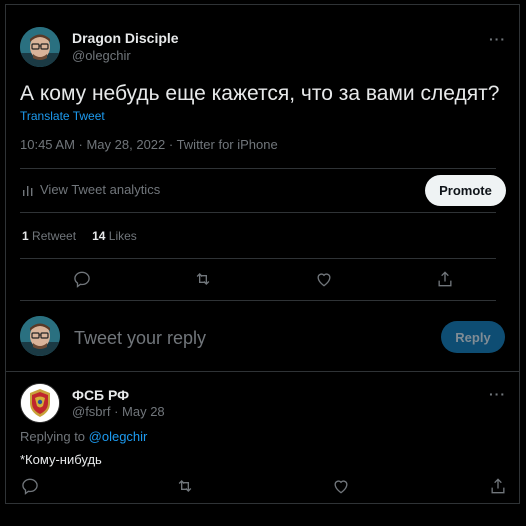 The height and width of the screenshot is (526, 526). What do you see at coordinates (100, 189) in the screenshot?
I see `analytics-label: View Tweet analytics` at bounding box center [100, 189].